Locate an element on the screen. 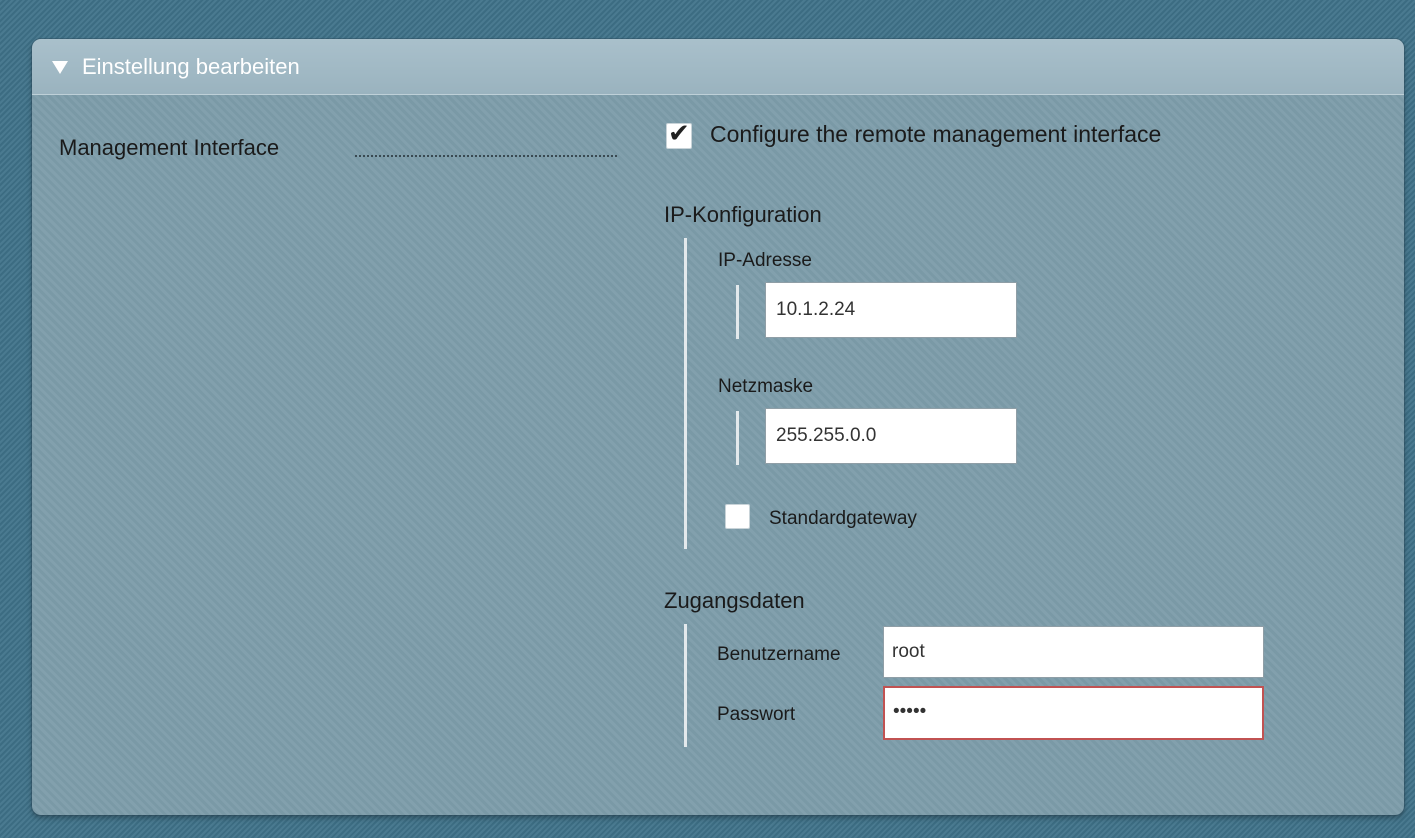  management-interface-label: Management Interface is located at coordinates (169, 147).